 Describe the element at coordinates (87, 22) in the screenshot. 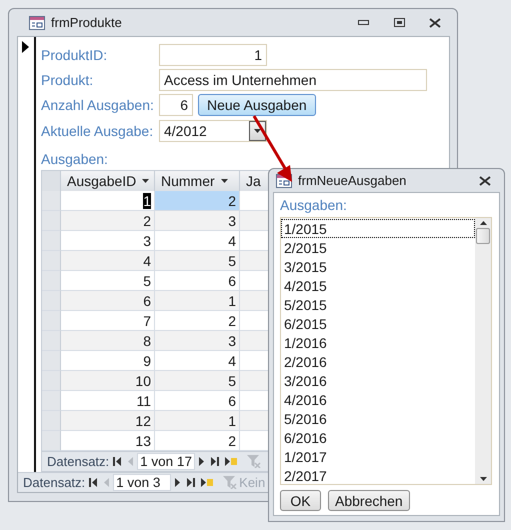

I see `window-title: frmProdukte` at that location.